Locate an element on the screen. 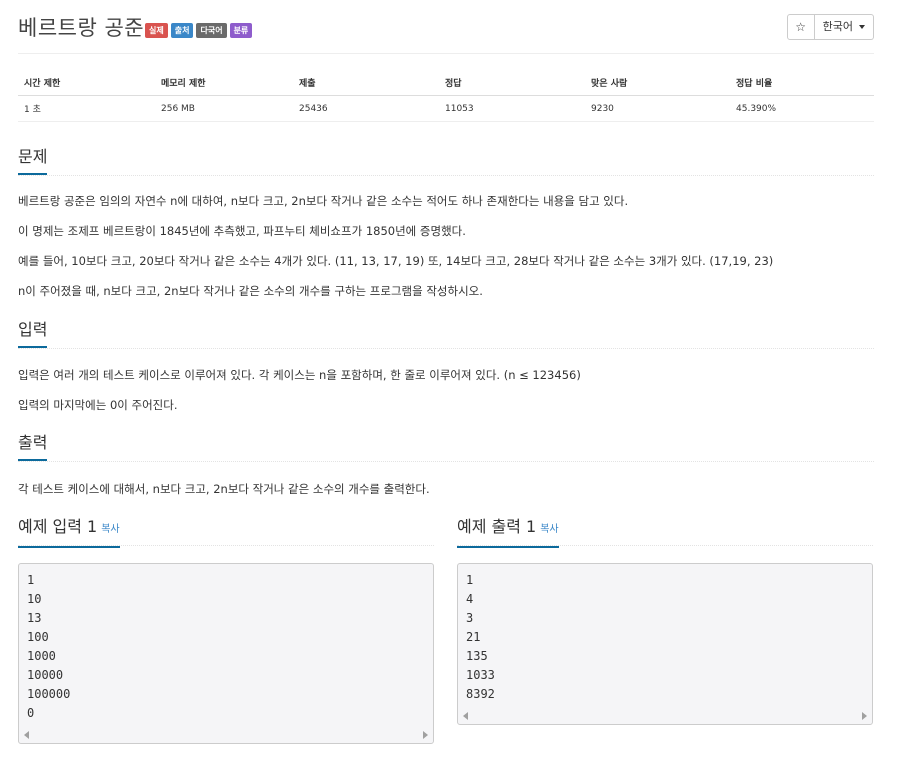  sample-output-title-wrap: 예제 출력 1 복사 is located at coordinates (508, 532).